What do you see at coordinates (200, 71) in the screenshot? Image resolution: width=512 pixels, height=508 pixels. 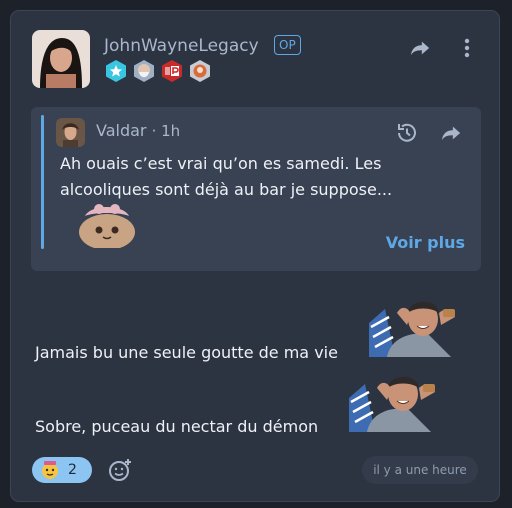 I see `mascot-badge-icon` at bounding box center [200, 71].